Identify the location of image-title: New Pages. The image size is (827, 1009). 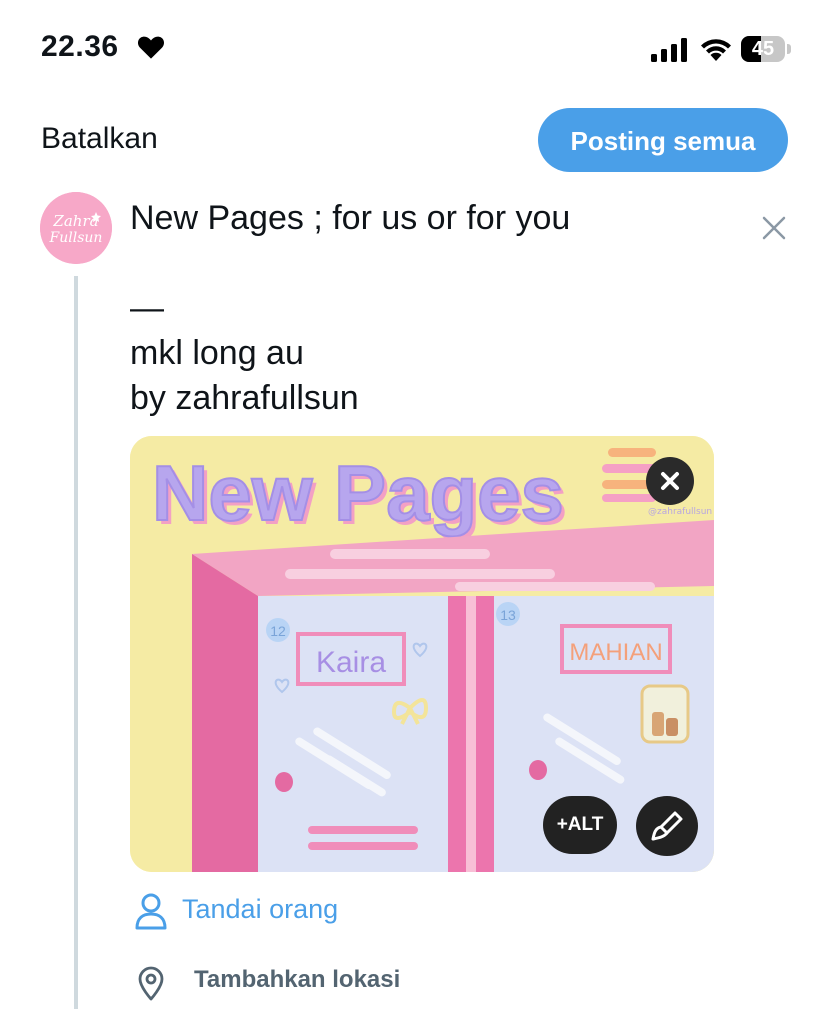
(358, 493).